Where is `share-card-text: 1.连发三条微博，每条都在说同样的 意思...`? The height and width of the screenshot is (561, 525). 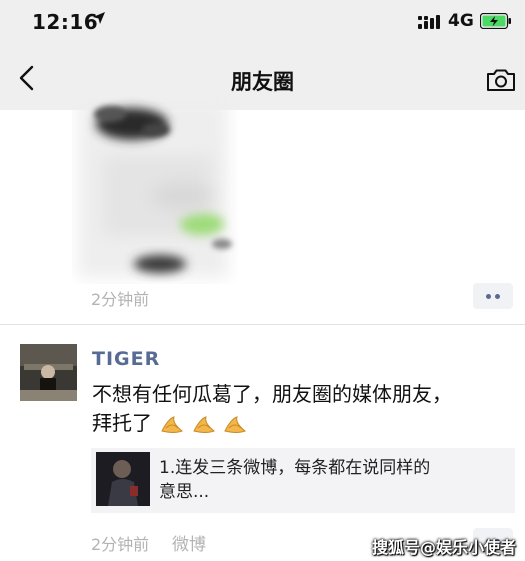
share-card-text: 1.连发三条微博，每条都在说同样的 意思... is located at coordinates (329, 480).